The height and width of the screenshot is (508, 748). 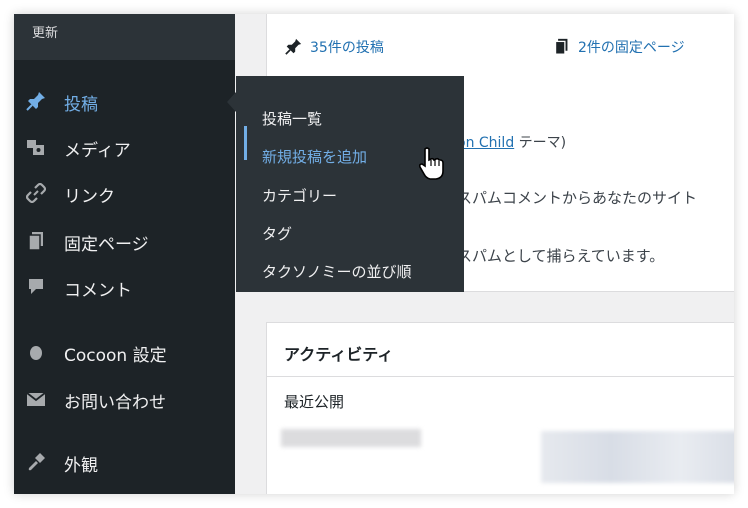 What do you see at coordinates (577, 198) in the screenshot?
I see `spam-text-line1: スパムコメントからあなたのサイト` at bounding box center [577, 198].